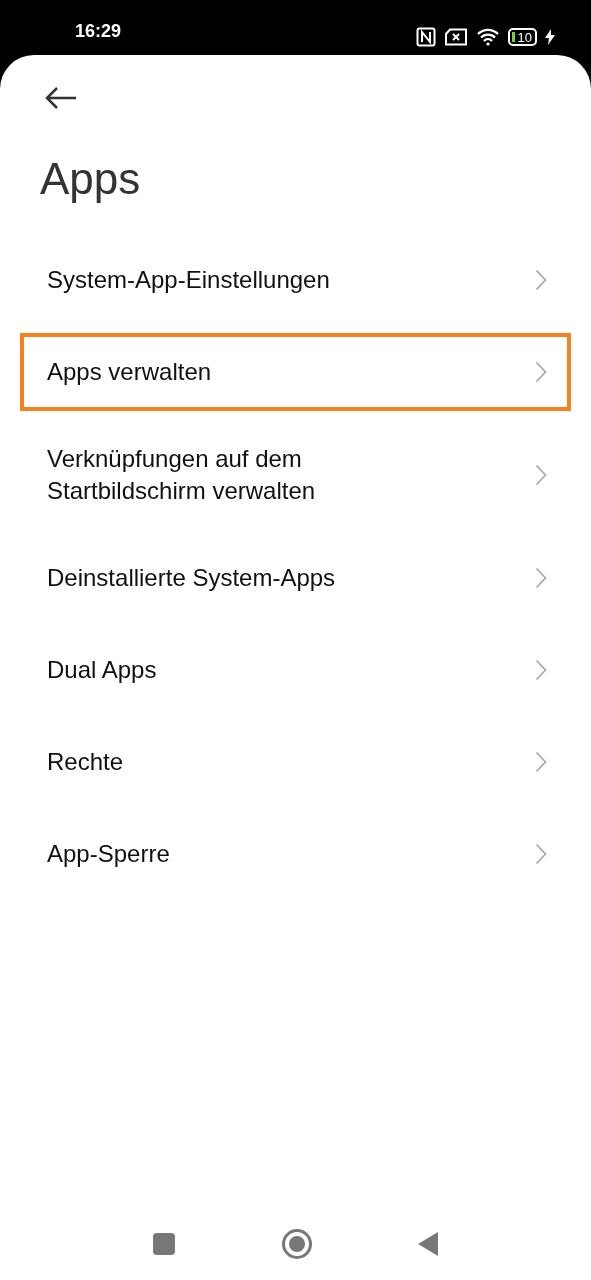  What do you see at coordinates (164, 1244) in the screenshot?
I see `recents-icon` at bounding box center [164, 1244].